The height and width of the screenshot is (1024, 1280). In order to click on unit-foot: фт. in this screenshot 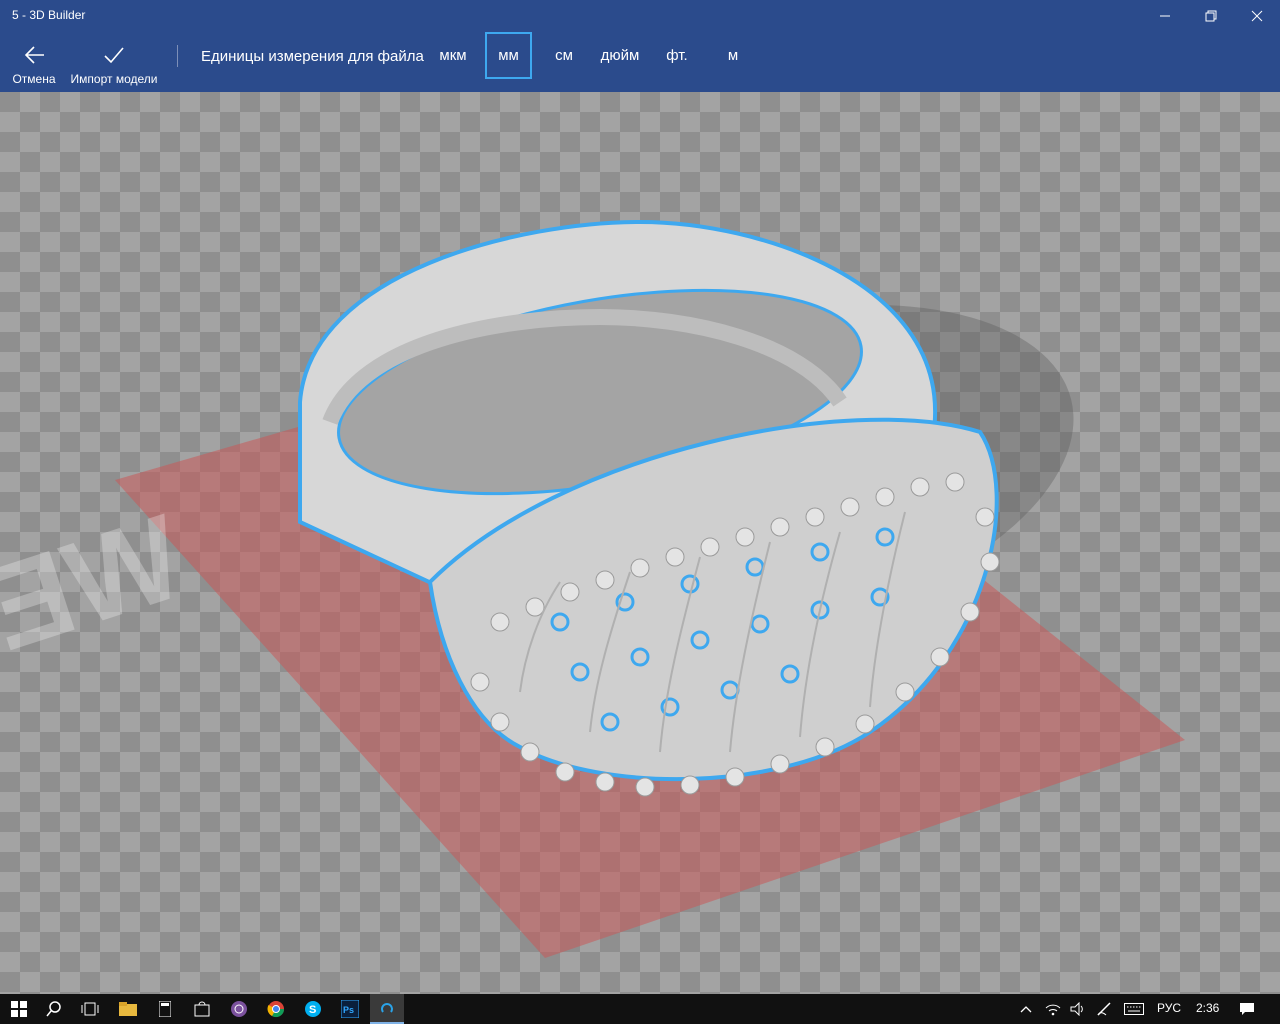, I will do `click(677, 55)`.